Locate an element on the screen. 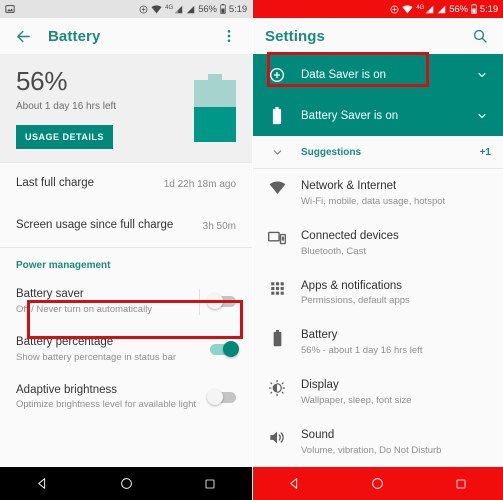 This screenshot has height=500, width=503. item-subtitle: Bluetooth, Cast is located at coordinates (333, 251).